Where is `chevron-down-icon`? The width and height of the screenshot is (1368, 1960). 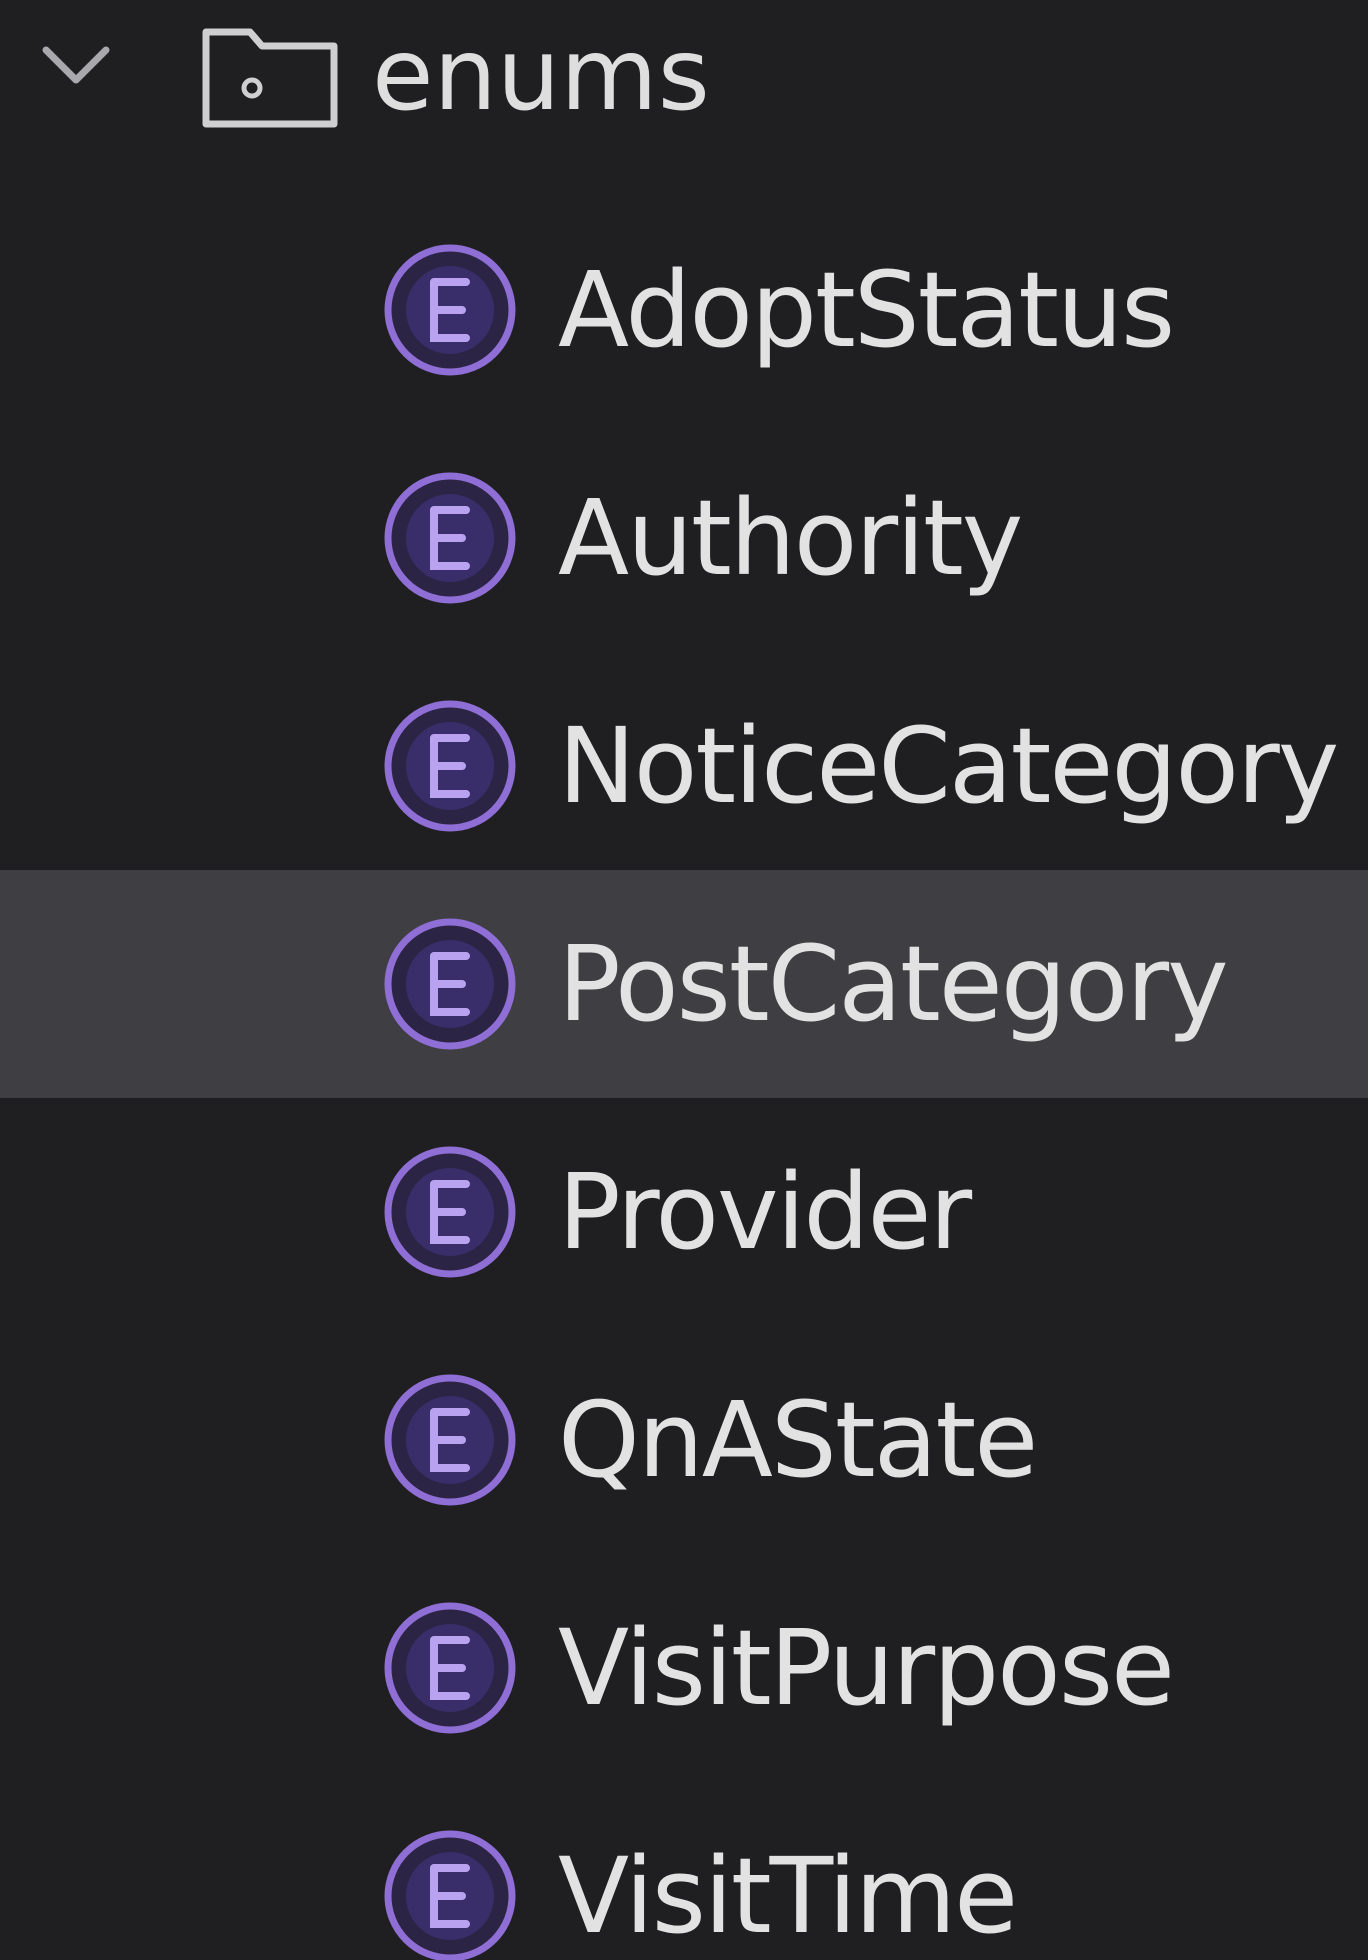 chevron-down-icon is located at coordinates (76, 66).